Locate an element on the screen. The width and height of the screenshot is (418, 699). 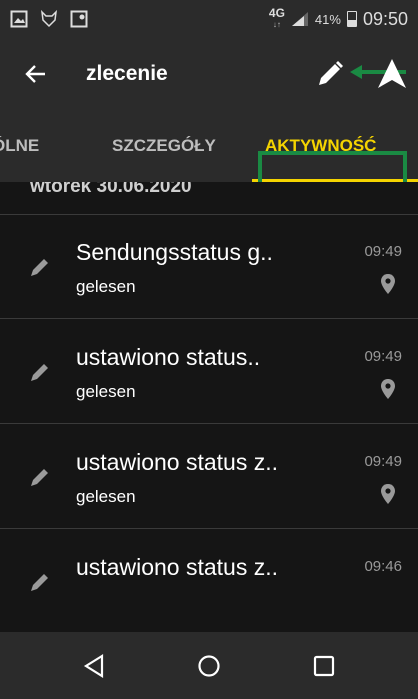
list-item: ustawiono status z.. gelesen 09:49 is located at coordinates (209, 477).